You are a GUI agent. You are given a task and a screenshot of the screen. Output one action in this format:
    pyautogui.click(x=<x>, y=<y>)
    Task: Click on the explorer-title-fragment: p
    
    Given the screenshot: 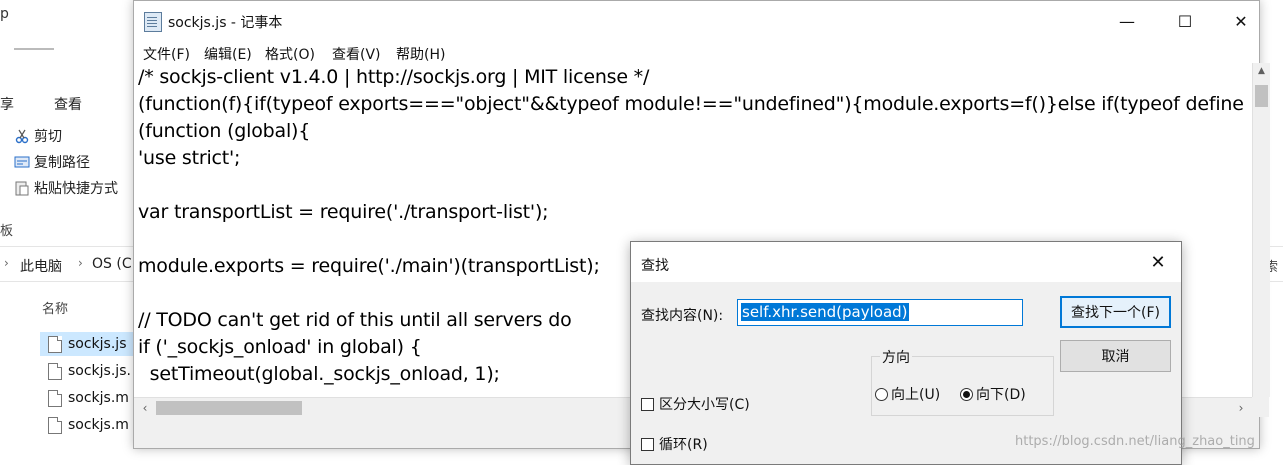 What is the action you would take?
    pyautogui.click(x=4, y=14)
    